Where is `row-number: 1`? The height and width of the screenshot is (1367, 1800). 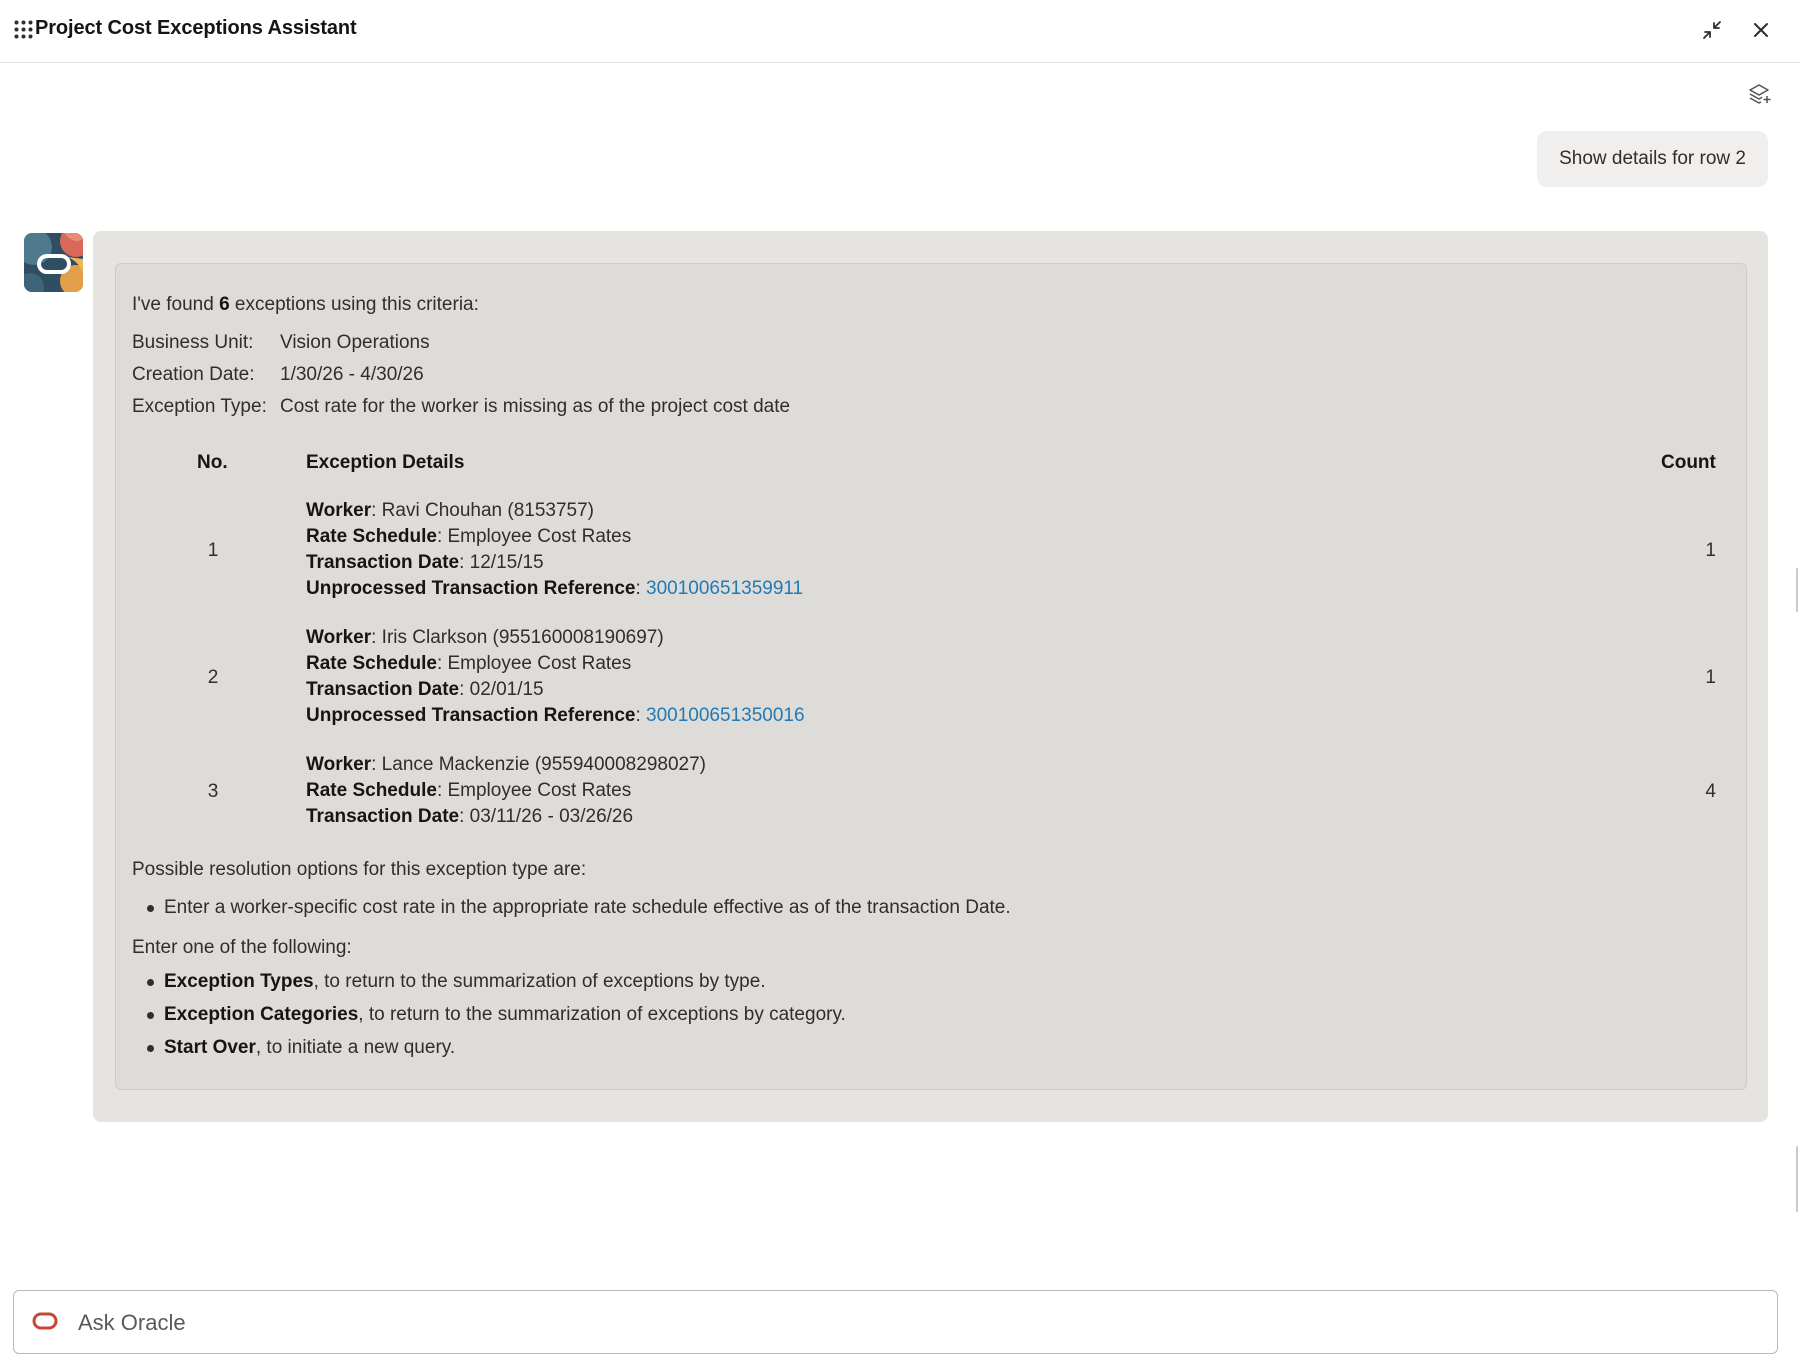
row-number: 1 is located at coordinates (213, 550).